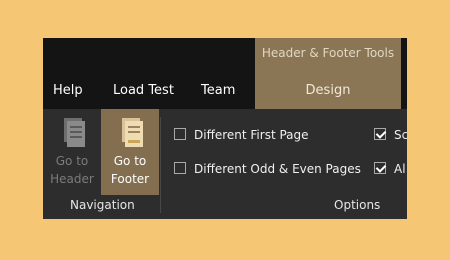 The width and height of the screenshot is (450, 260). Describe the element at coordinates (132, 132) in the screenshot. I see `go-to-footer-icon` at that location.